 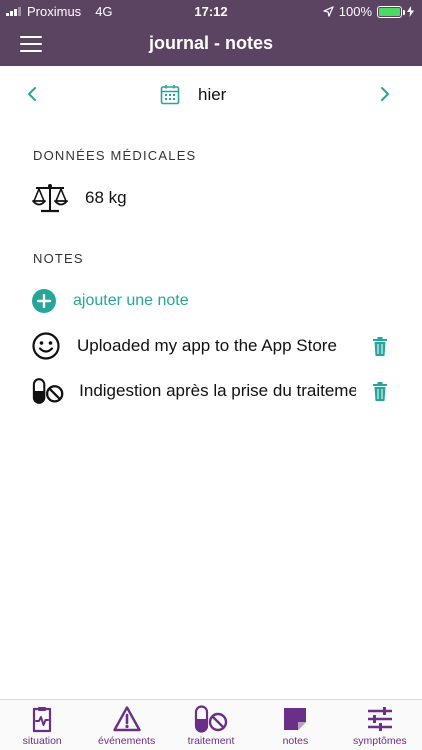 I want to click on previous-day-button, so click(x=33, y=94).